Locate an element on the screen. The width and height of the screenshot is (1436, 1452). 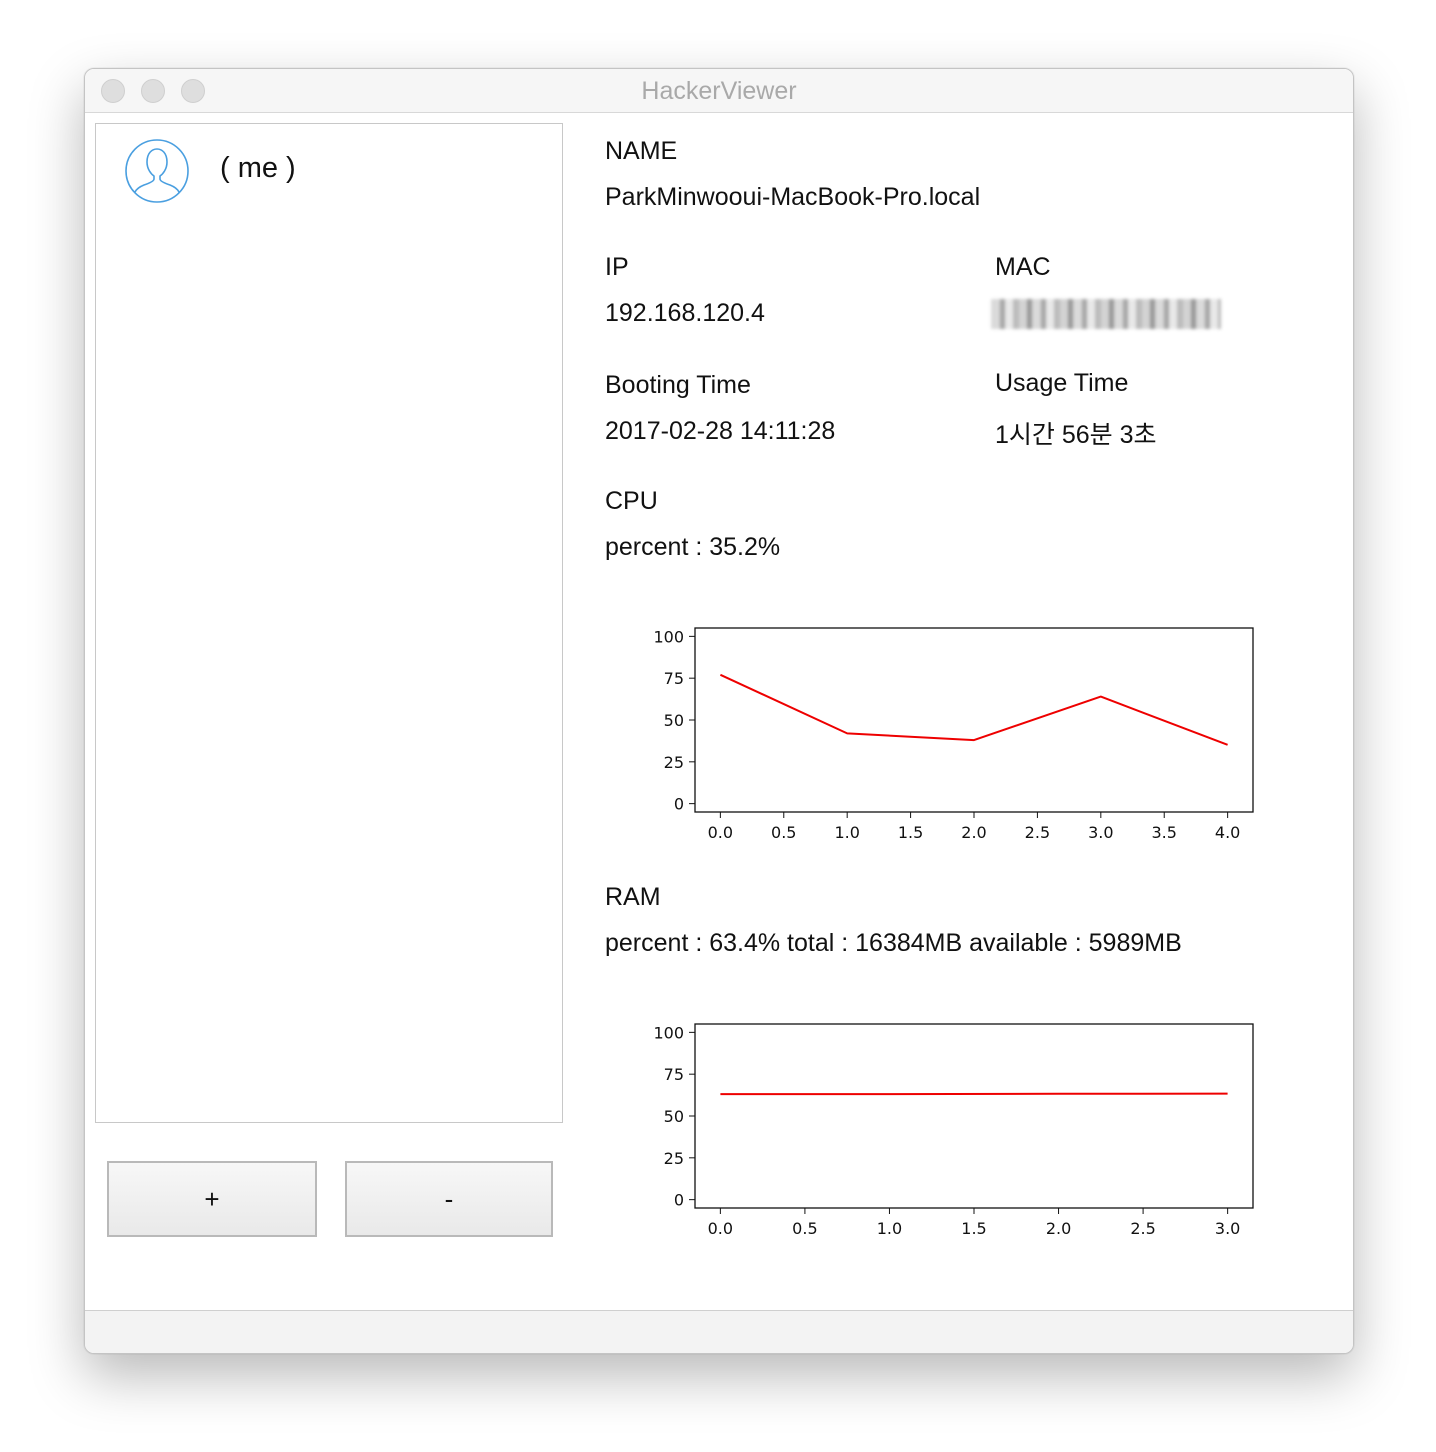
window-title: HackerViewer is located at coordinates (719, 91).